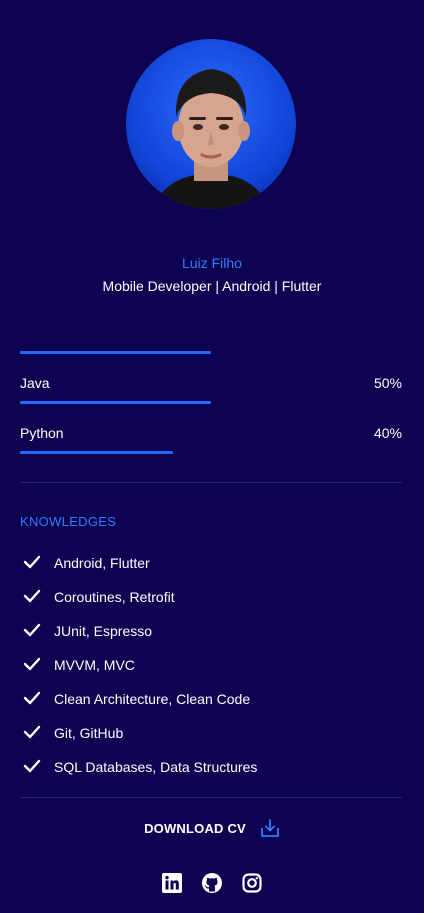  I want to click on github-icon, so click(212, 883).